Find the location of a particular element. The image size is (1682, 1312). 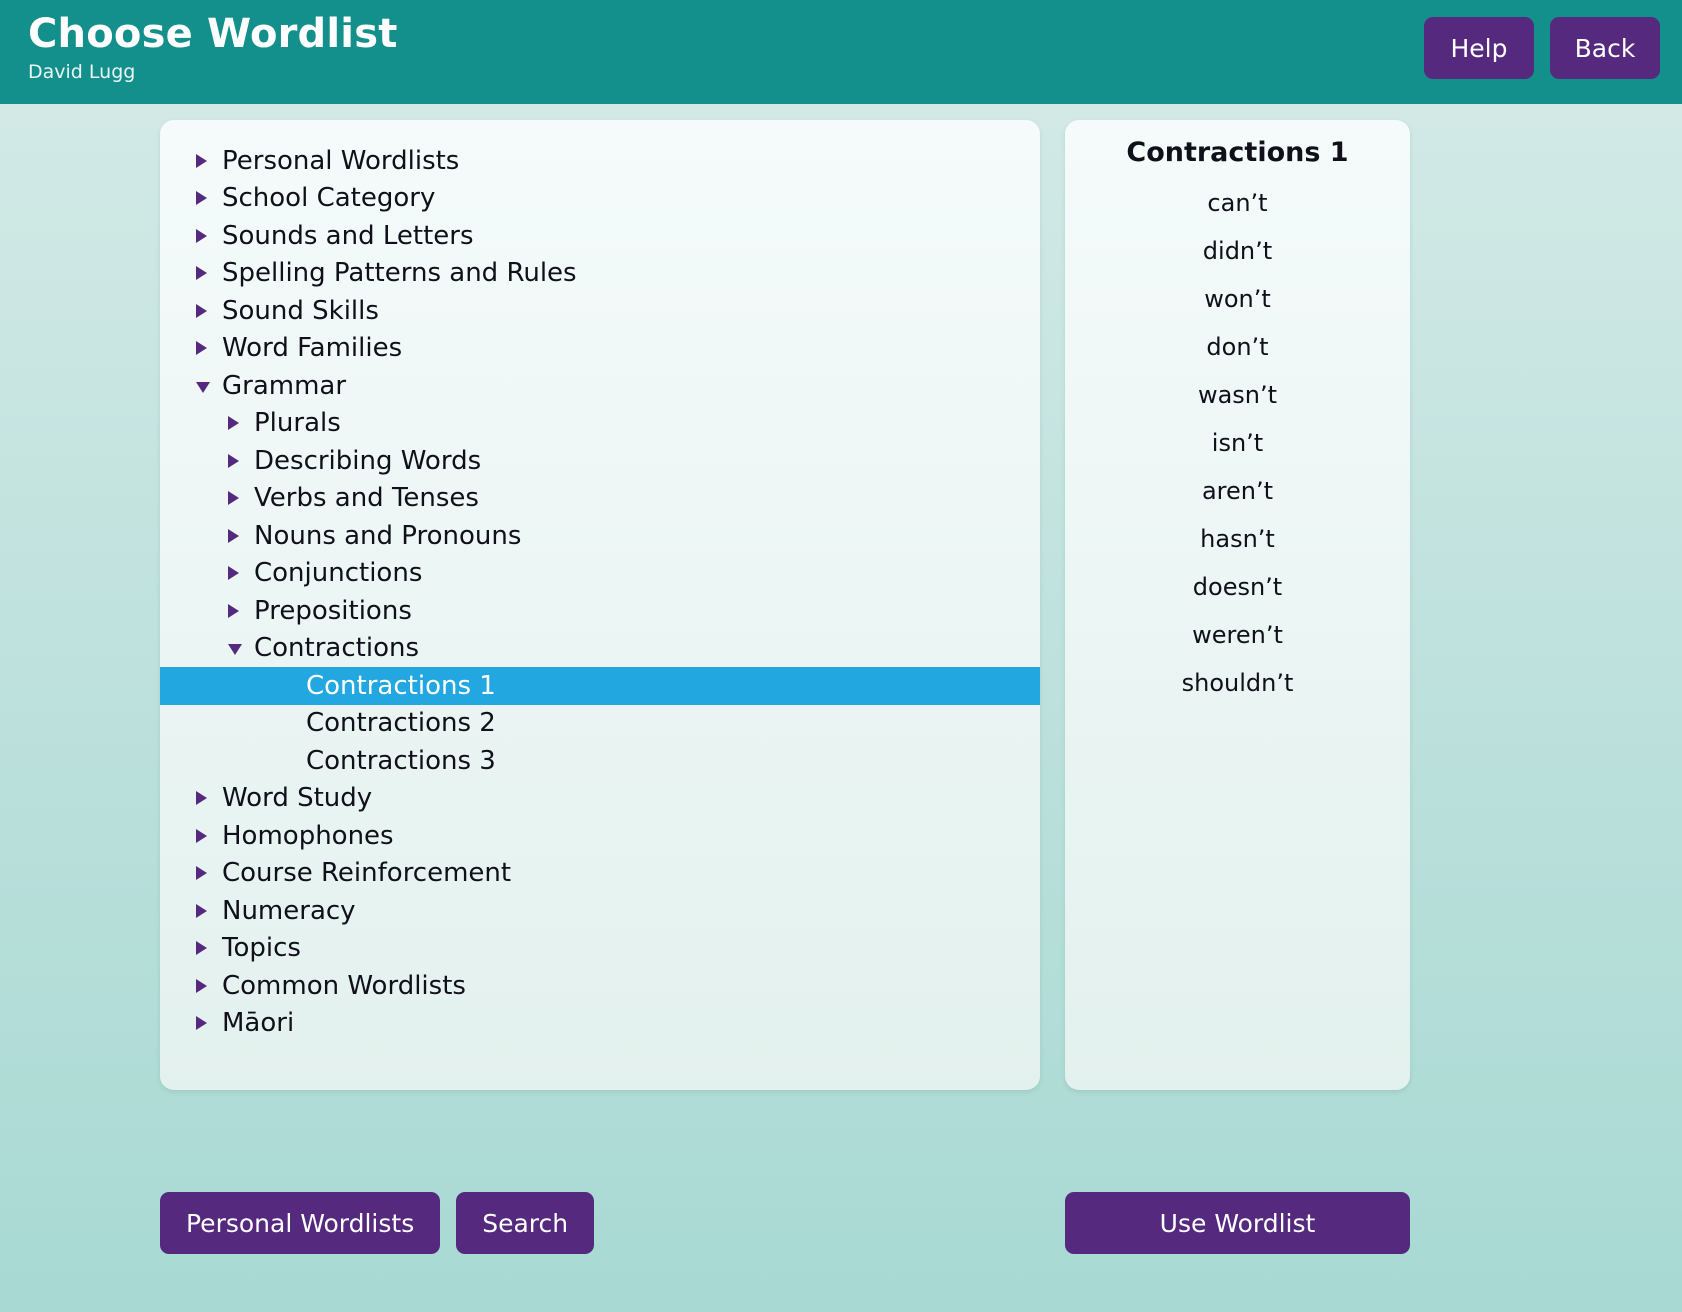

user-name: David Lugg is located at coordinates (82, 72).